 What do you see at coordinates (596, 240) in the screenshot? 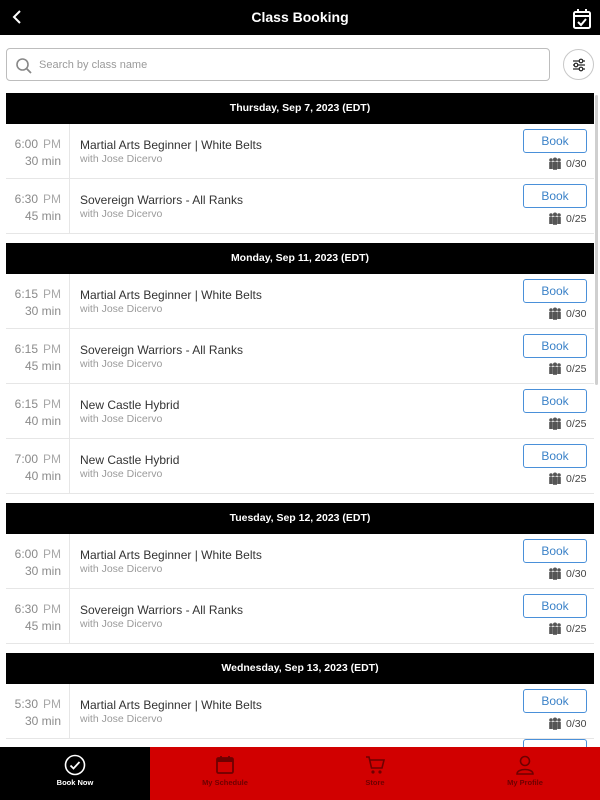
I see `scrollbar` at bounding box center [596, 240].